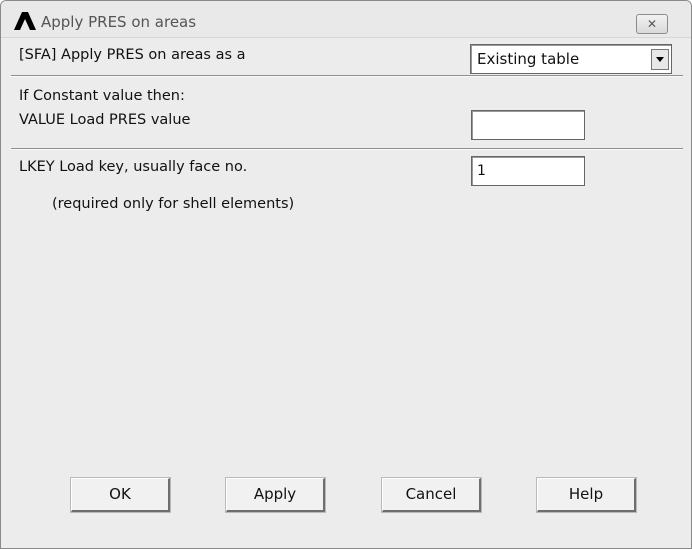 This screenshot has height=549, width=692. I want to click on lkey-label: LKEY Load key, usually face no., so click(133, 167).